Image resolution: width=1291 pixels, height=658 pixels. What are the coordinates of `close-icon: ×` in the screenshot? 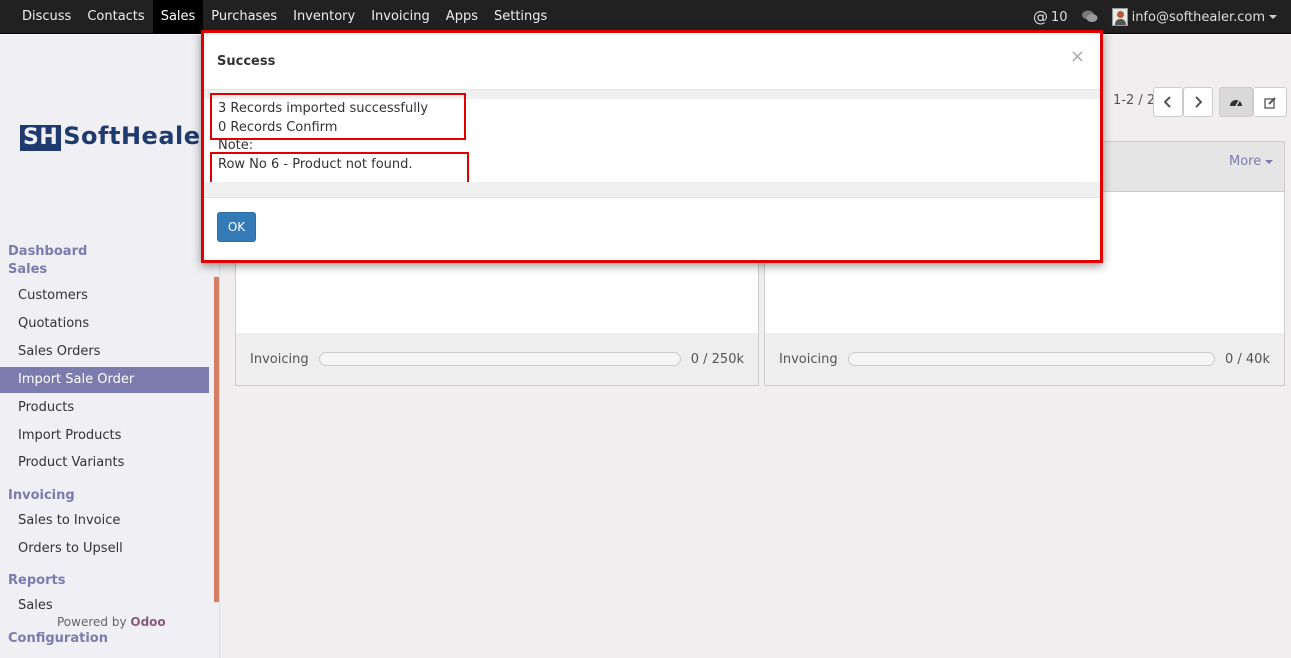 It's located at (1077, 56).